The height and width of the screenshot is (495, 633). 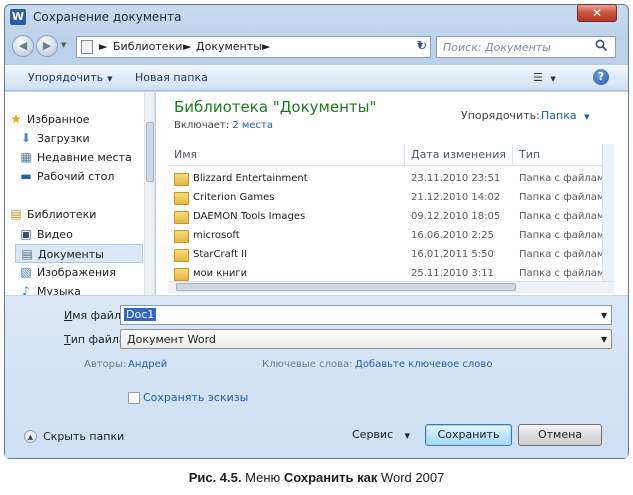 I want to click on keywords-value: Добавьте ключевое слово, so click(x=423, y=364).